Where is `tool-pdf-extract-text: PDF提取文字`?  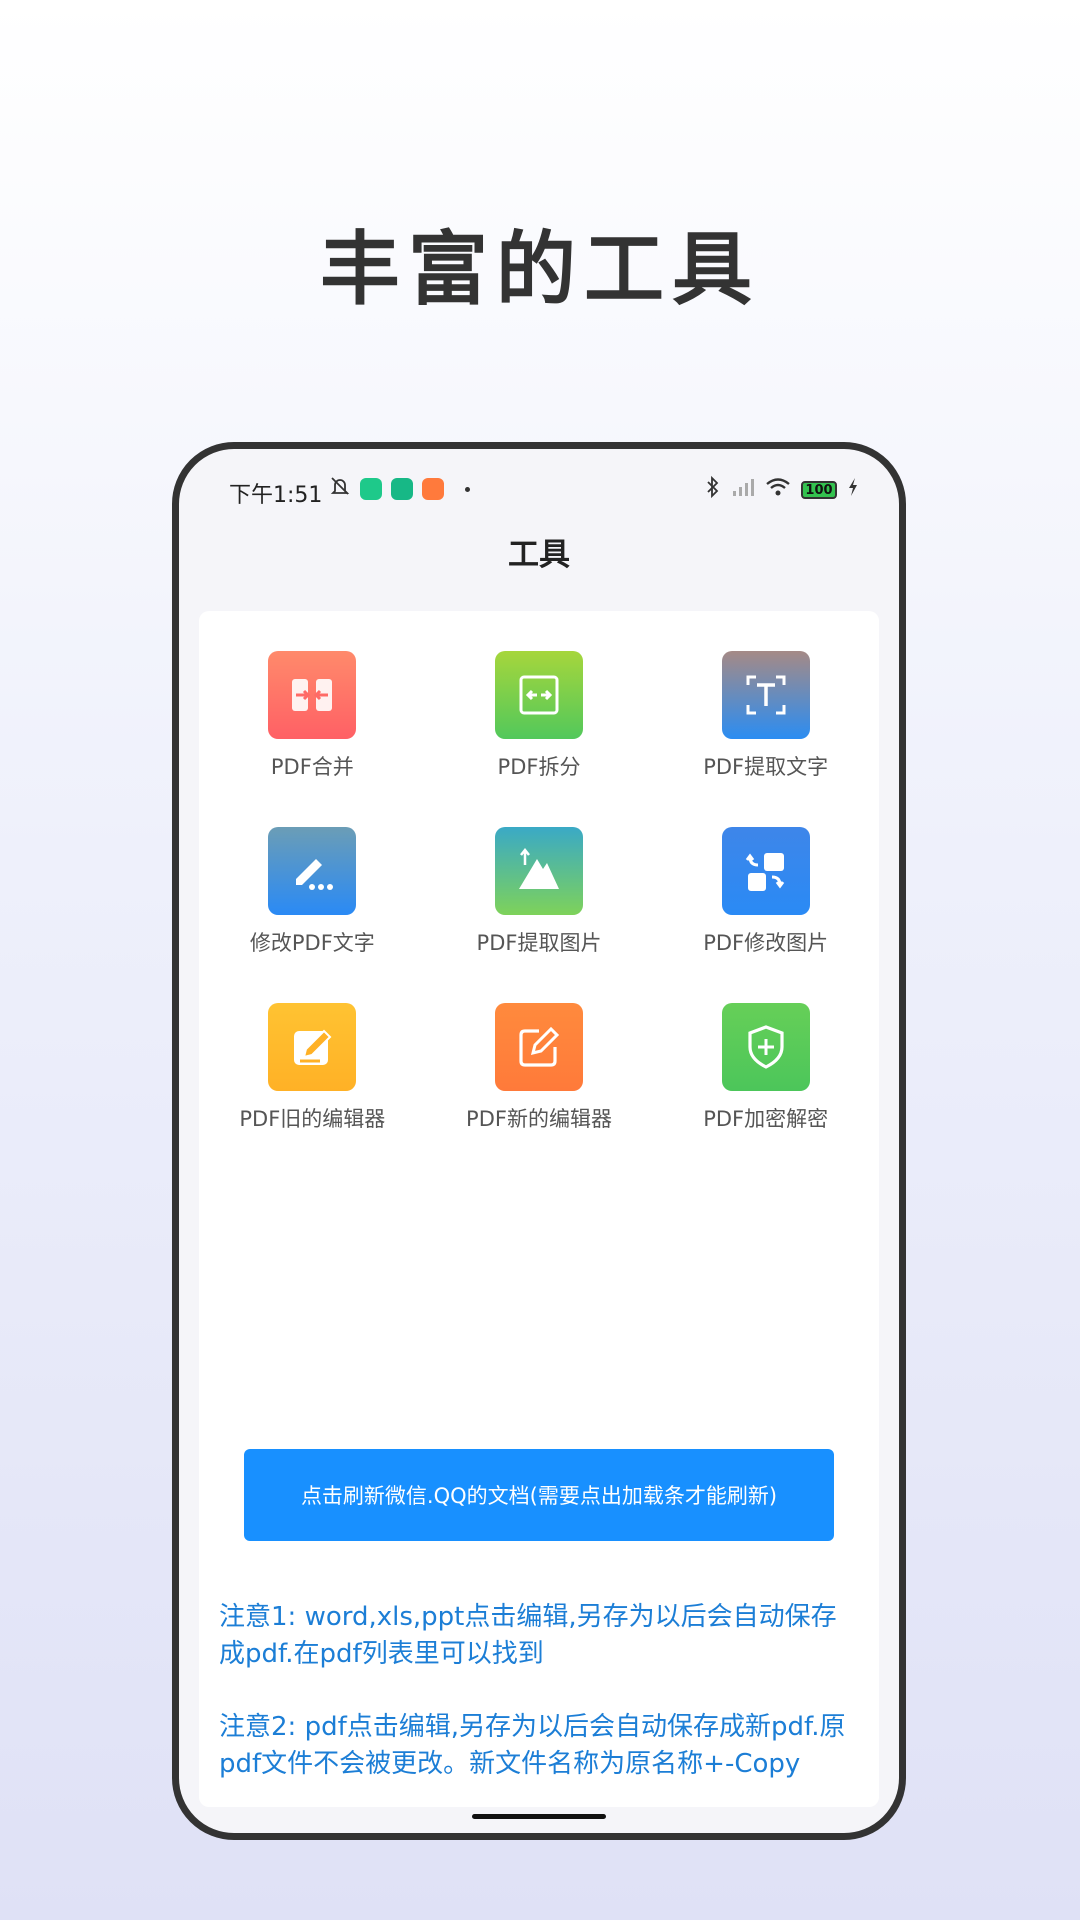 tool-pdf-extract-text: PDF提取文字 is located at coordinates (765, 716).